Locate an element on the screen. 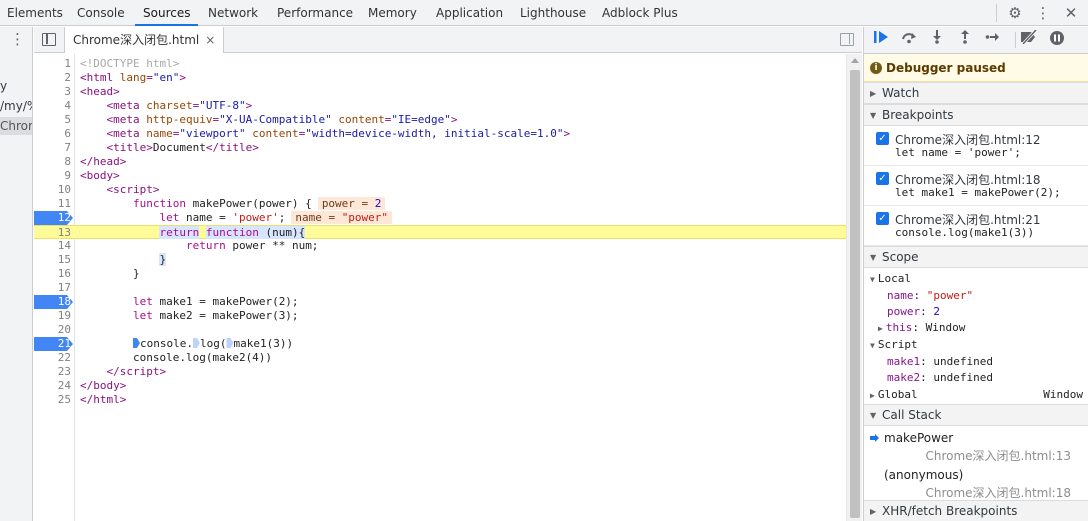 The width and height of the screenshot is (1088, 521). code-line: 19 let make2 = makePower(3); is located at coordinates (440, 316).